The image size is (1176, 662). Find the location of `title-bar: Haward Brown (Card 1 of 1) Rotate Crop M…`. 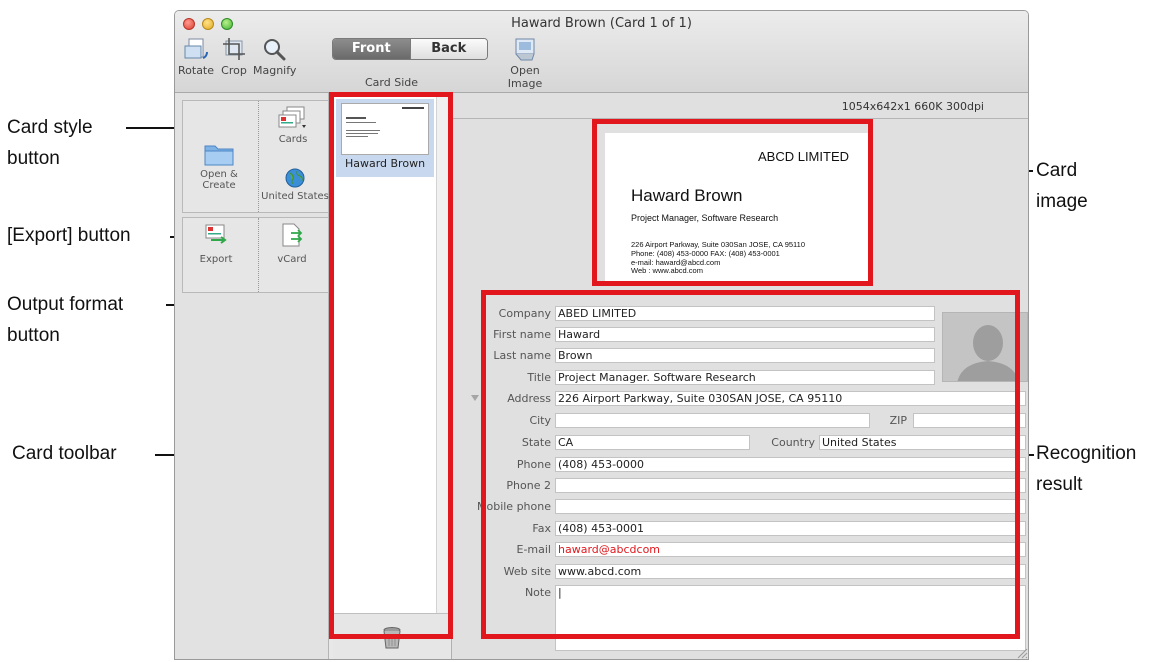

title-bar: Haward Brown (Card 1 of 1) Rotate Crop M… is located at coordinates (601, 52).